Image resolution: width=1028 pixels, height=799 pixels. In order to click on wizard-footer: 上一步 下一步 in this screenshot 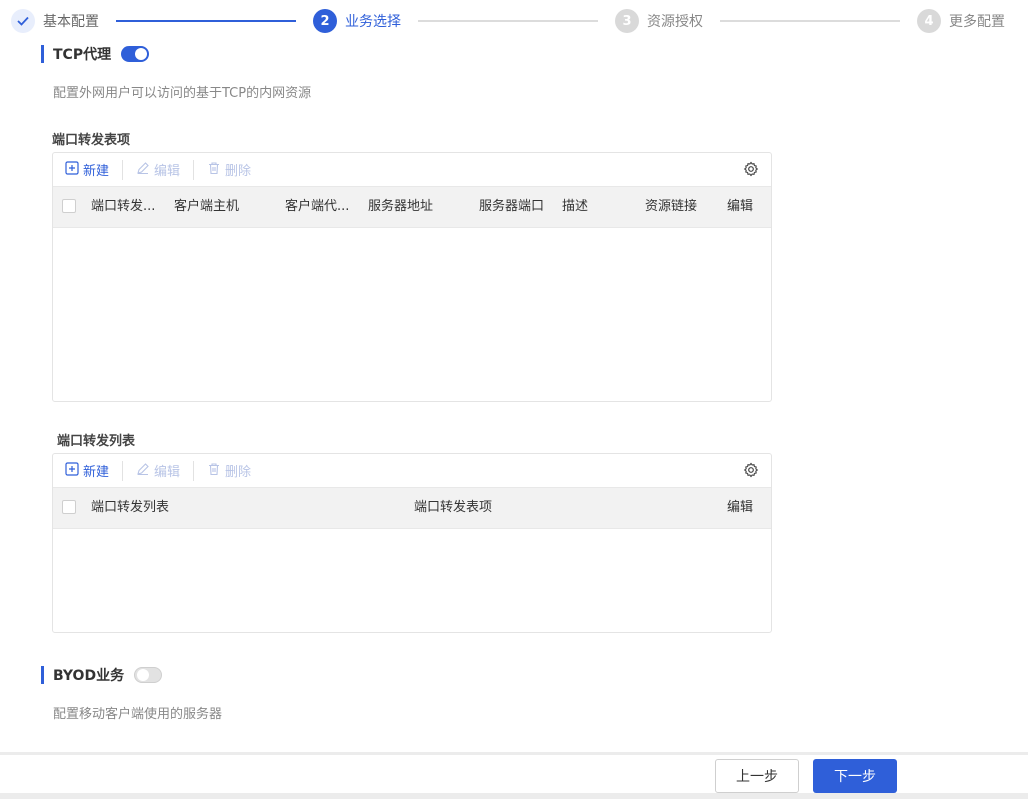, I will do `click(514, 775)`.